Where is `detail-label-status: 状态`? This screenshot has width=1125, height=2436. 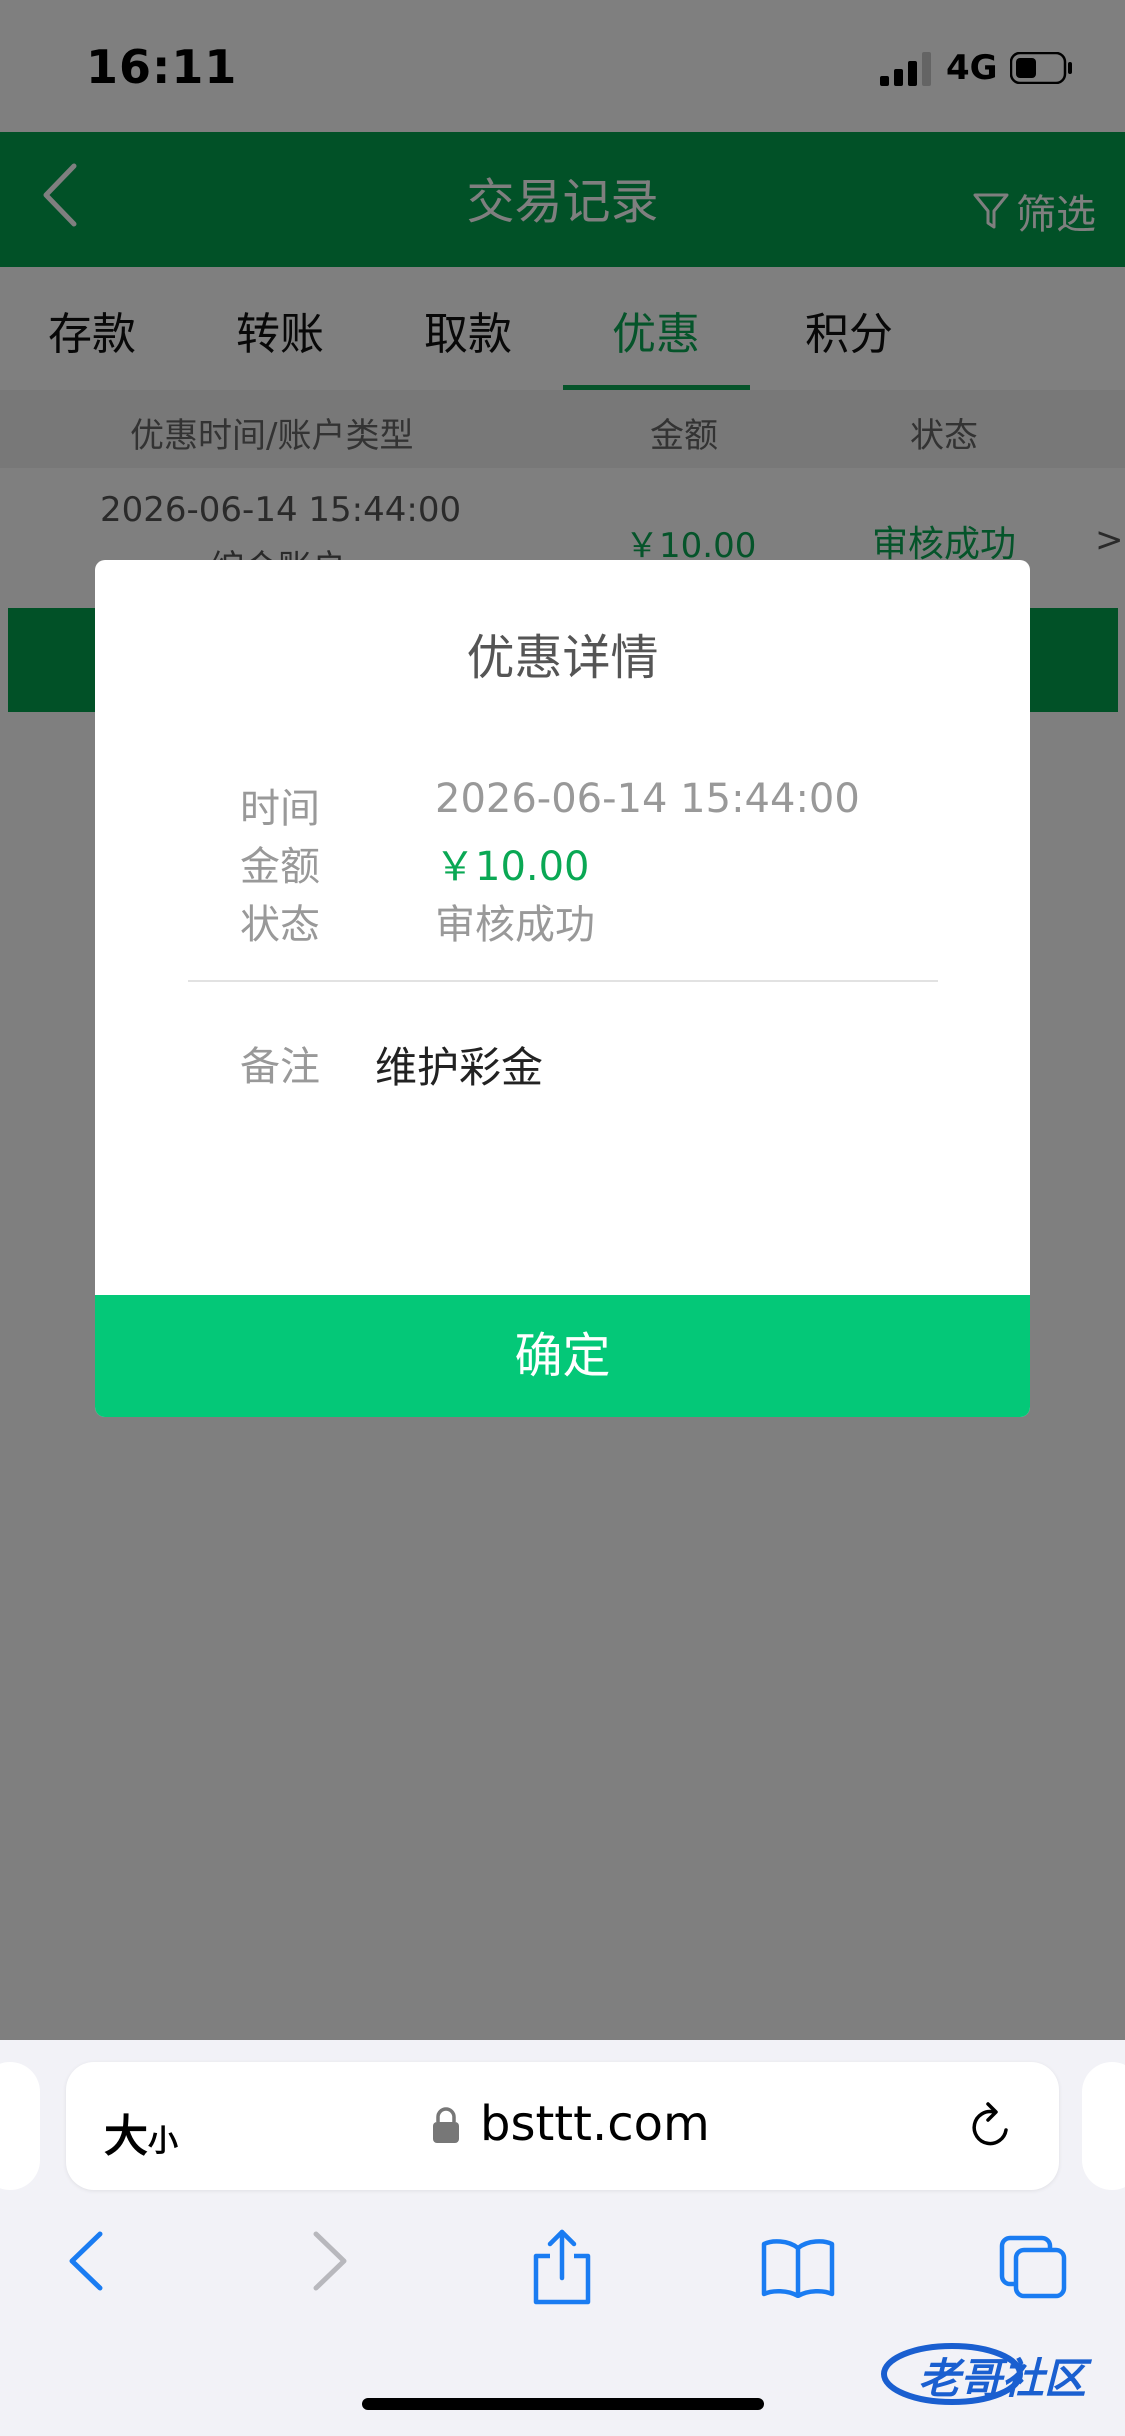 detail-label-status: 状态 is located at coordinates (280, 925).